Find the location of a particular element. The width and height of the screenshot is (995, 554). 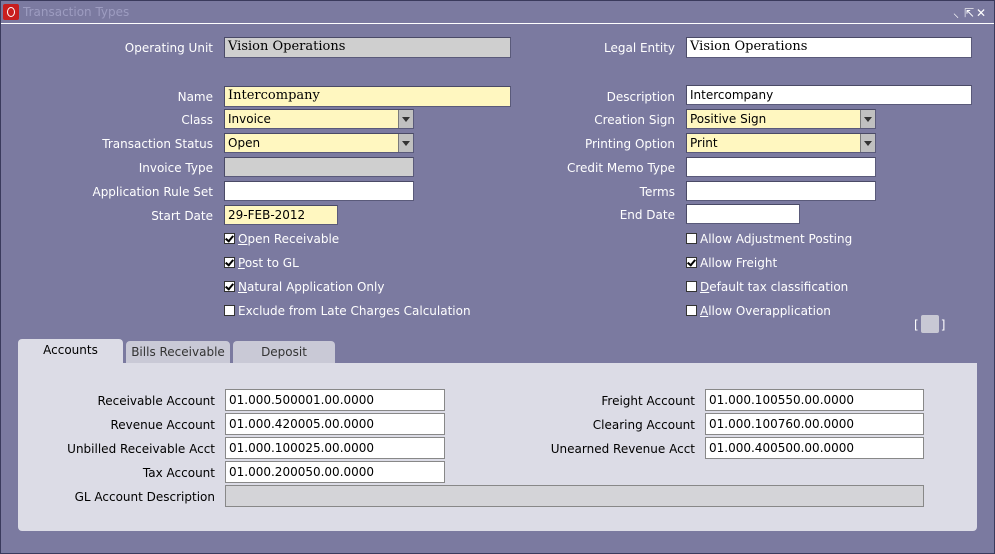

open-receivable-checkbox: Open Receivable is located at coordinates (281, 239).